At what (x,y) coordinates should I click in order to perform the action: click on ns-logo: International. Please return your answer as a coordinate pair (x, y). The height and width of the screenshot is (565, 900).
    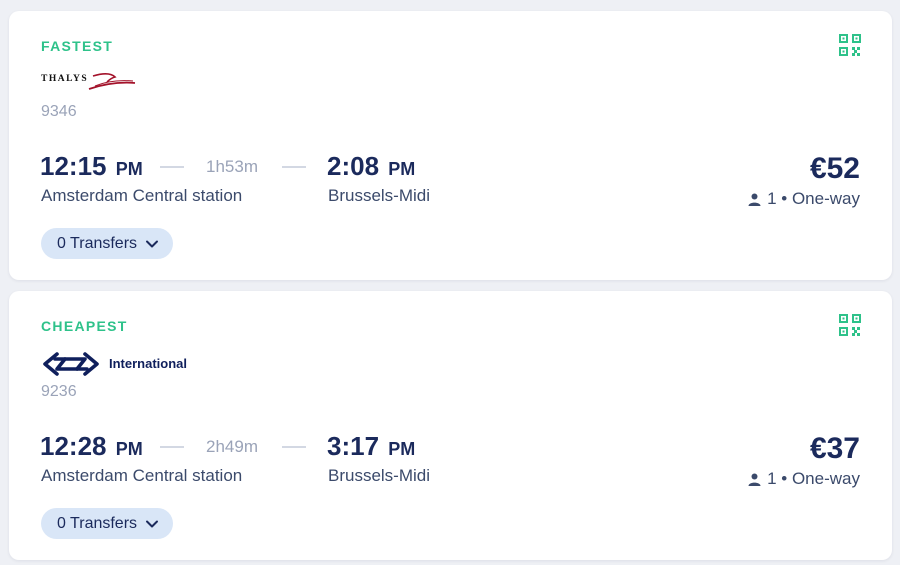
    Looking at the image, I should click on (121, 364).